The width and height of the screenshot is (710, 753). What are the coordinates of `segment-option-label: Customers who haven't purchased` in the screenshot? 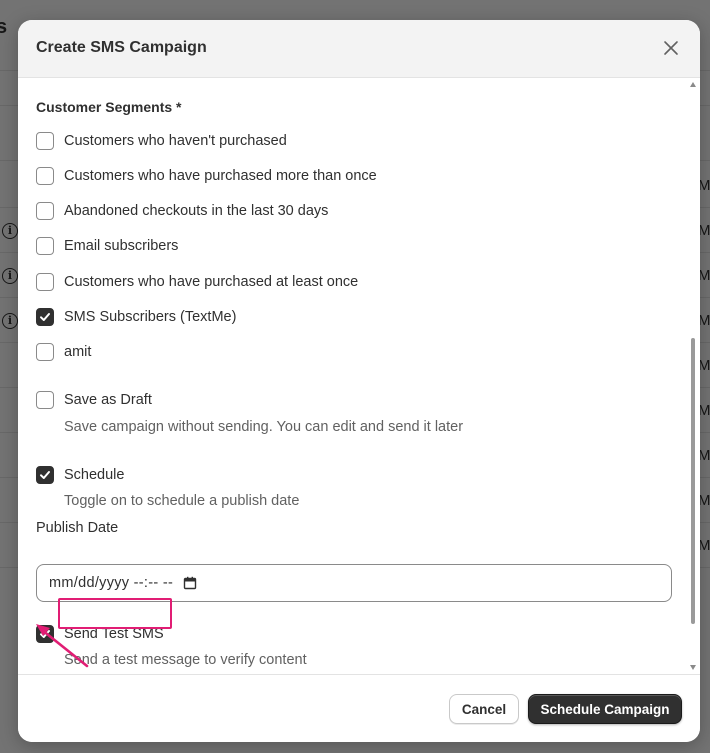 It's located at (175, 141).